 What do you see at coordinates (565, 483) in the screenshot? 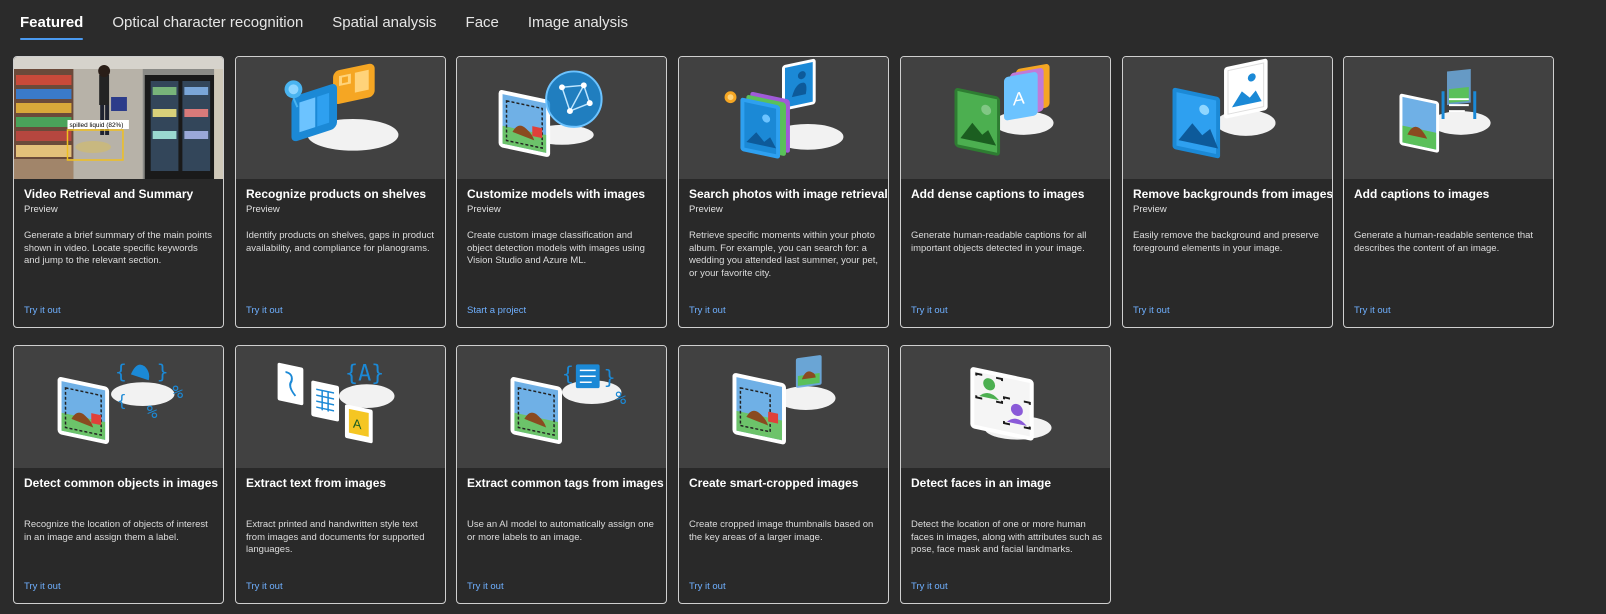
I see `card-title: Extract common tags from images` at bounding box center [565, 483].